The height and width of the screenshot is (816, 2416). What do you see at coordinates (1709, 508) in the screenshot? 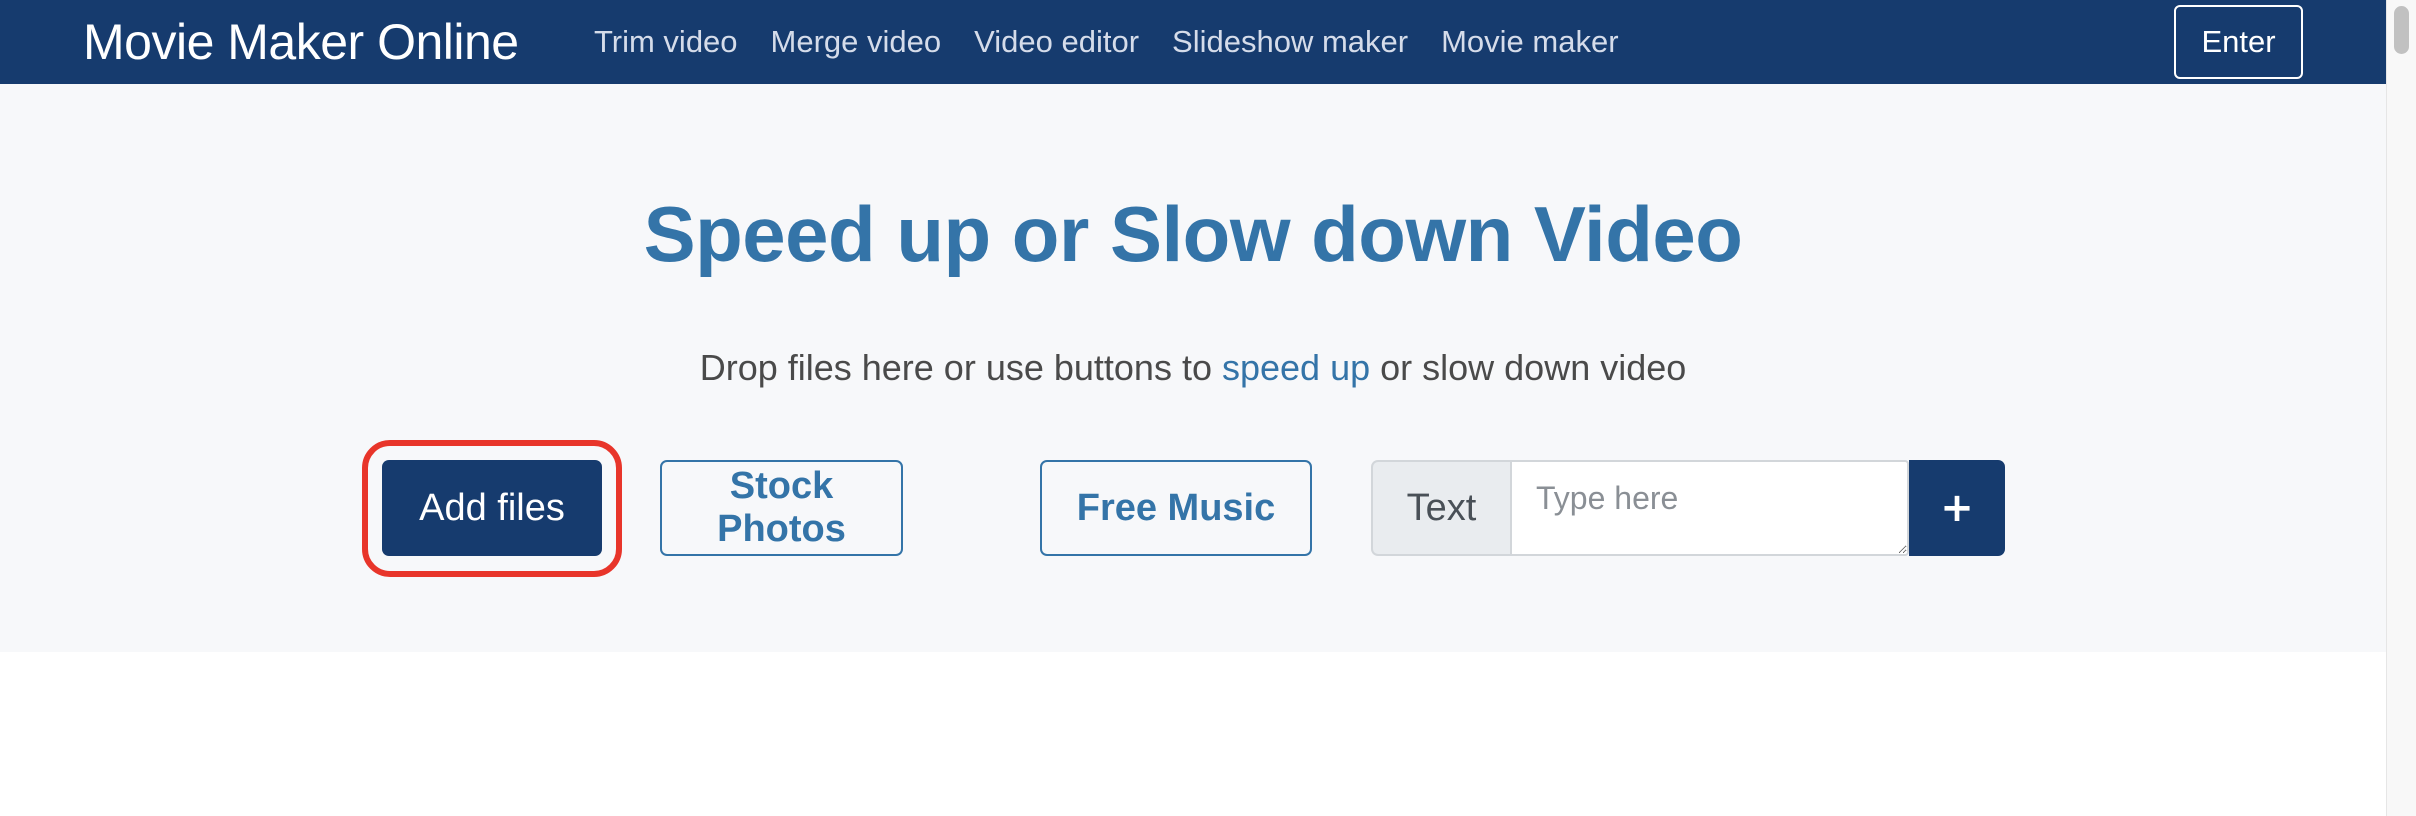
I see `text-input` at bounding box center [1709, 508].